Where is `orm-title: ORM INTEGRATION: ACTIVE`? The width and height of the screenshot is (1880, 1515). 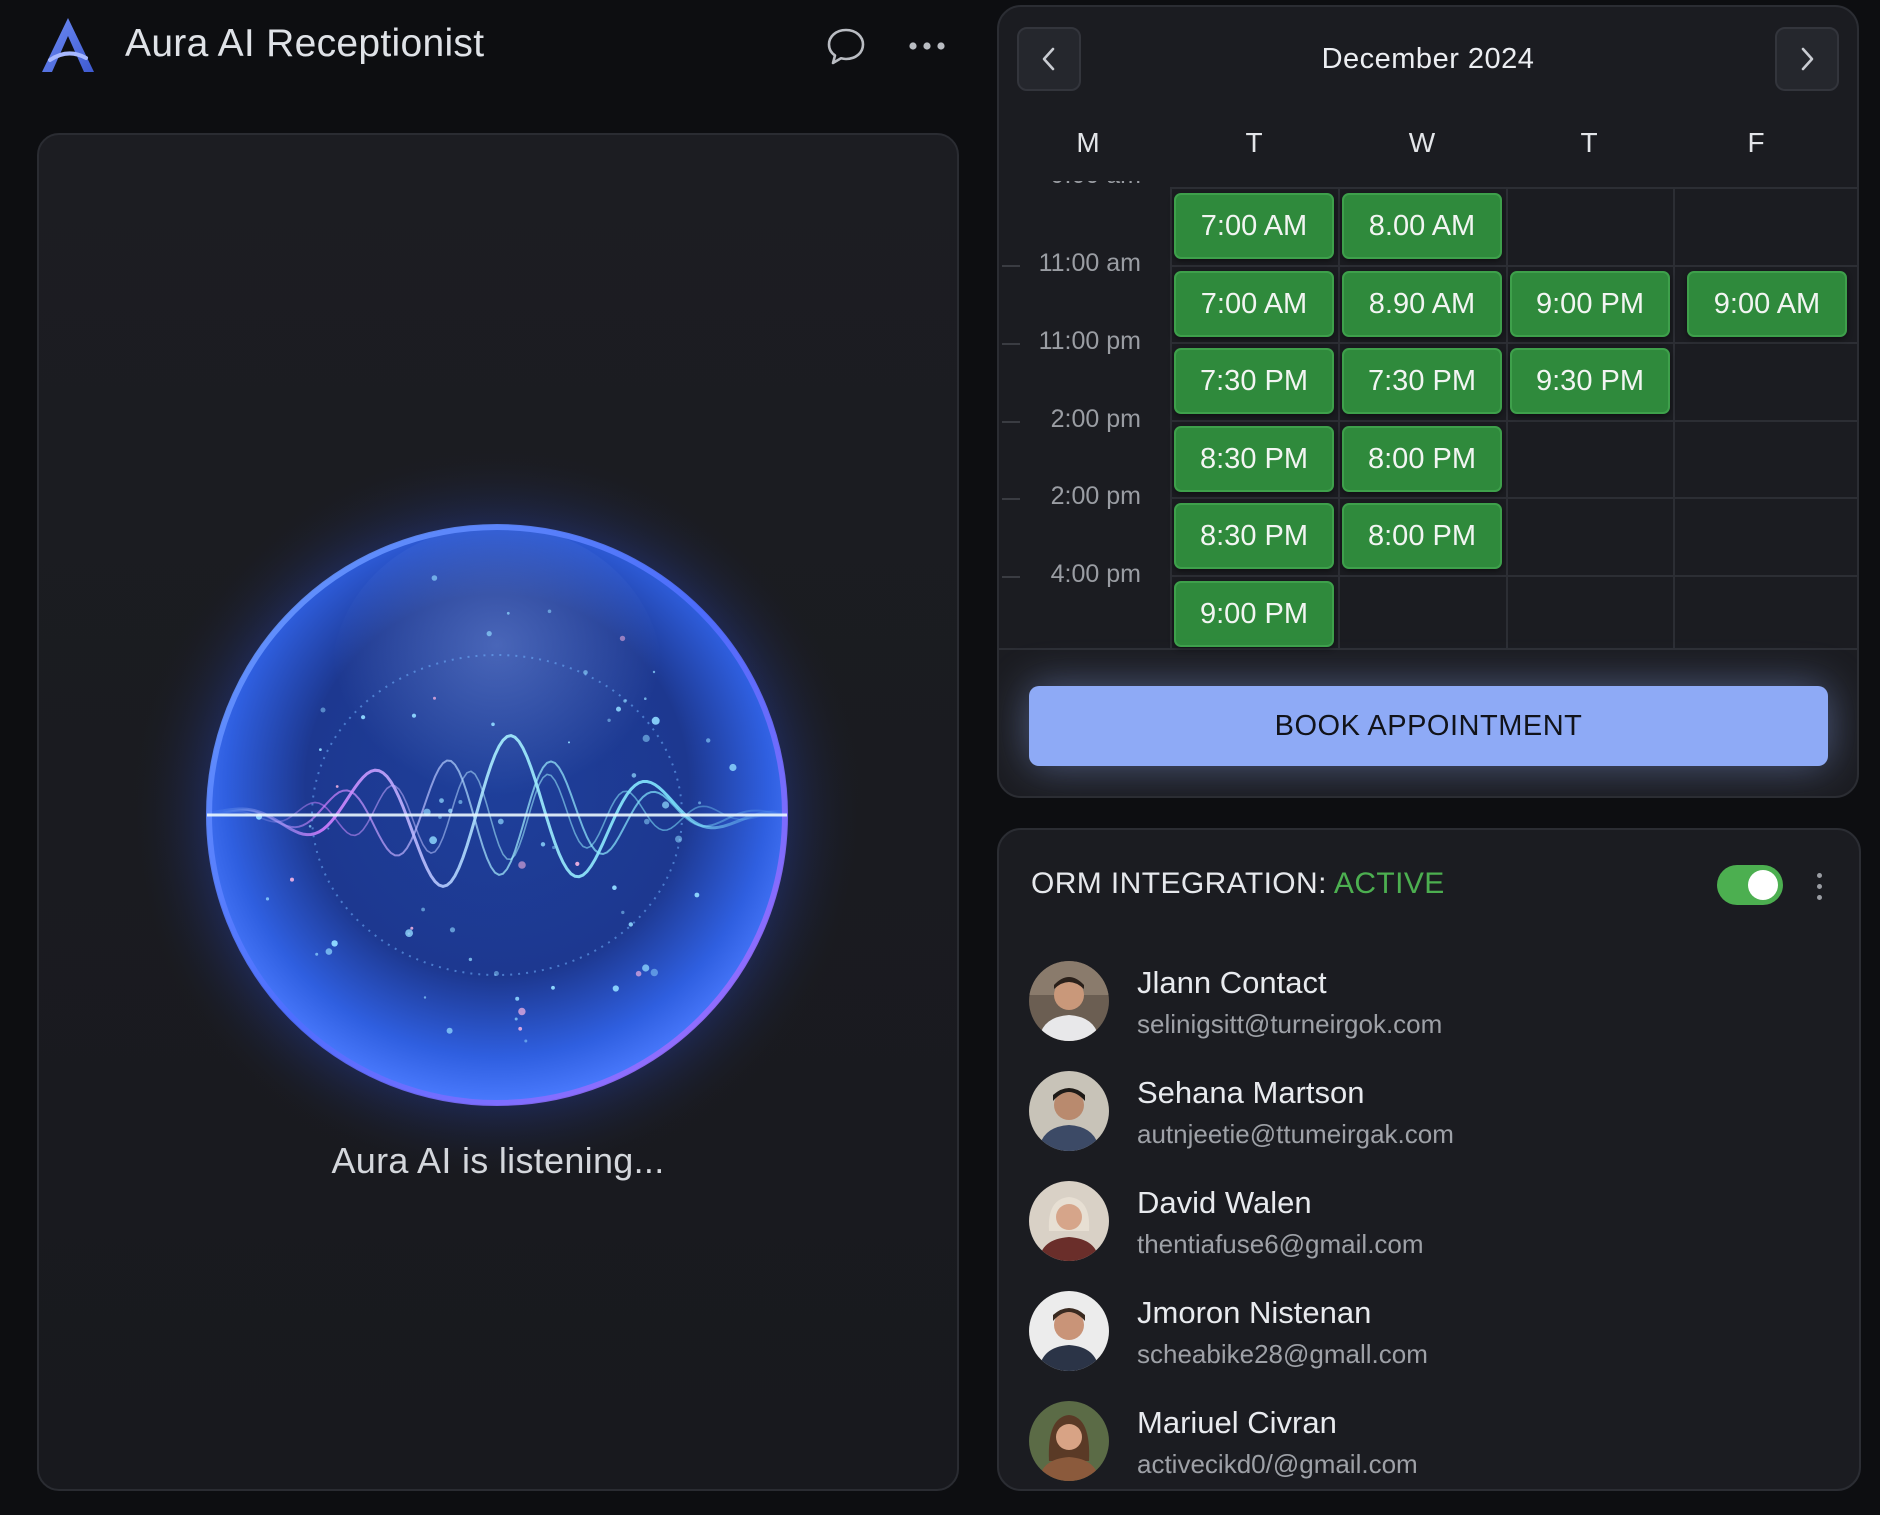
orm-title: ORM INTEGRATION: ACTIVE is located at coordinates (1238, 884).